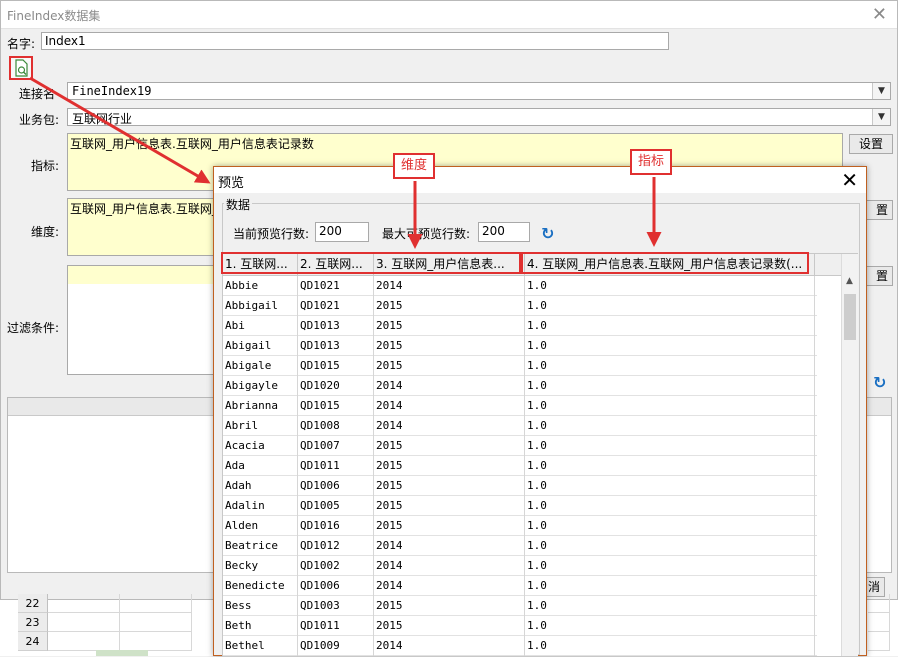 This screenshot has width=898, height=657. I want to click on table-cell: Abi, so click(260, 326).